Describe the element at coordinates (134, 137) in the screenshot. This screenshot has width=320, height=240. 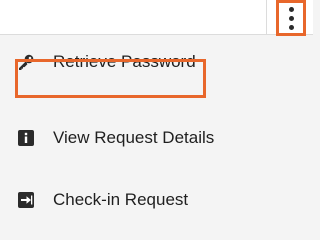
I see `menu-item-label: View Request Details` at that location.